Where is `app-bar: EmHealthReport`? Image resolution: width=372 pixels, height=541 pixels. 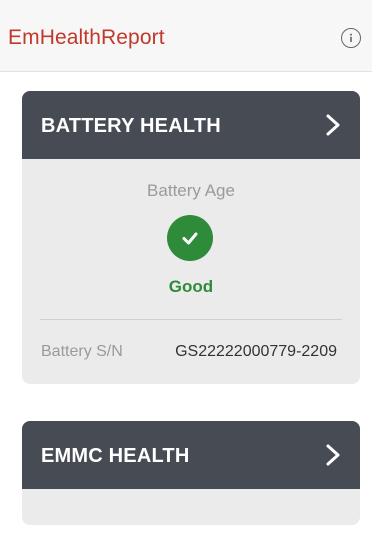 app-bar: EmHealthReport is located at coordinates (186, 36).